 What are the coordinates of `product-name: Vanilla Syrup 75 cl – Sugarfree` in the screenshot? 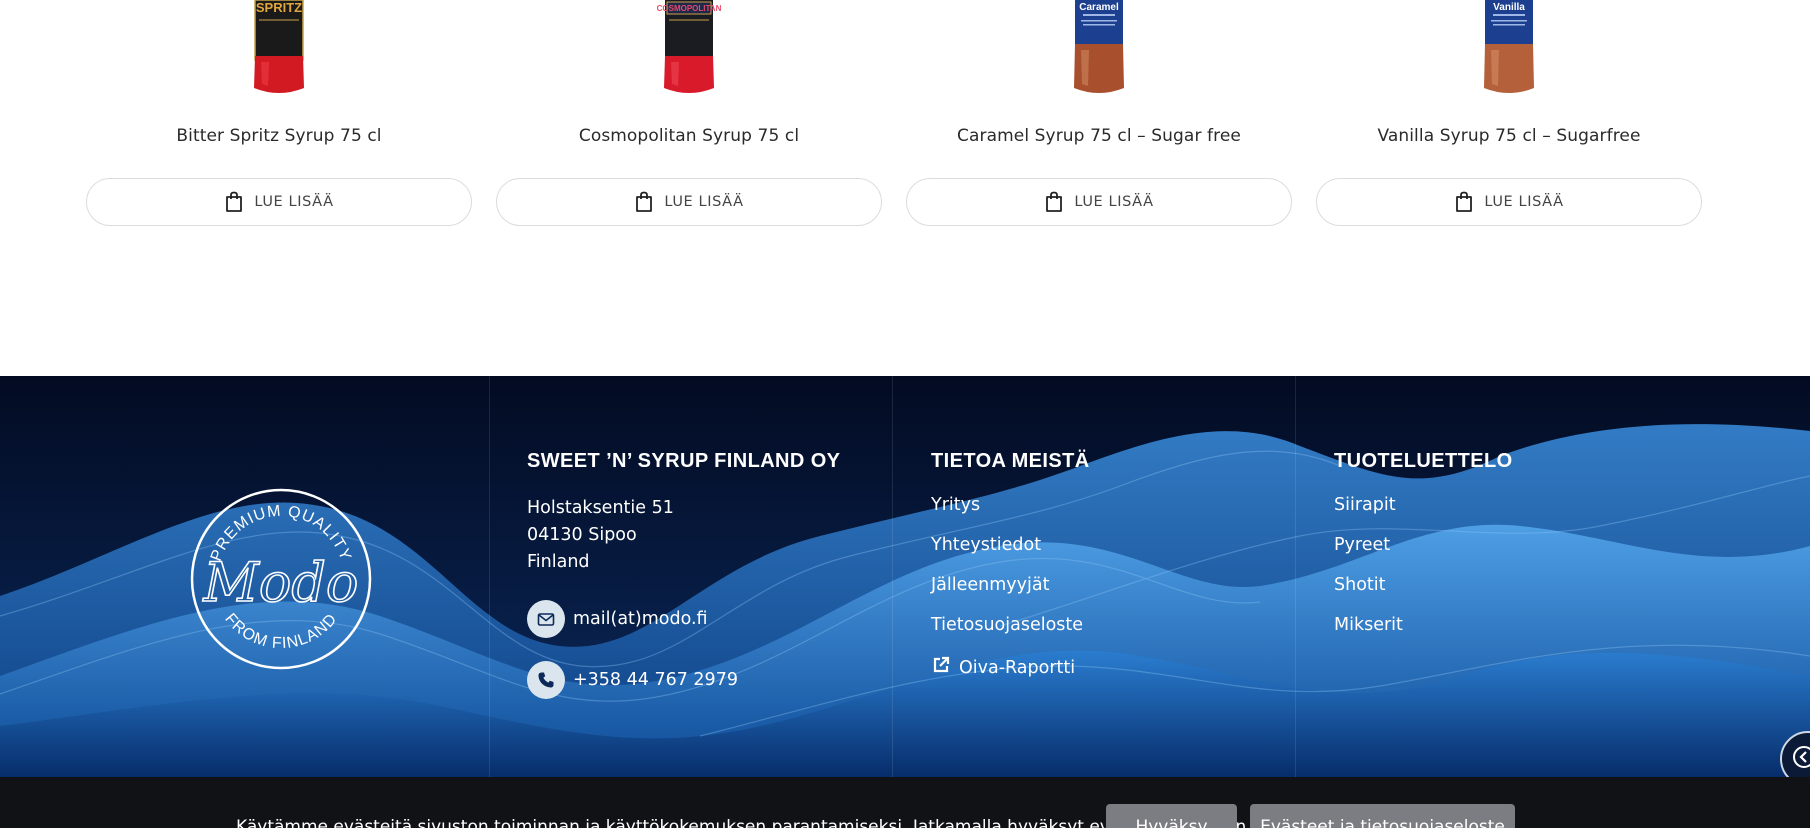 It's located at (1509, 136).